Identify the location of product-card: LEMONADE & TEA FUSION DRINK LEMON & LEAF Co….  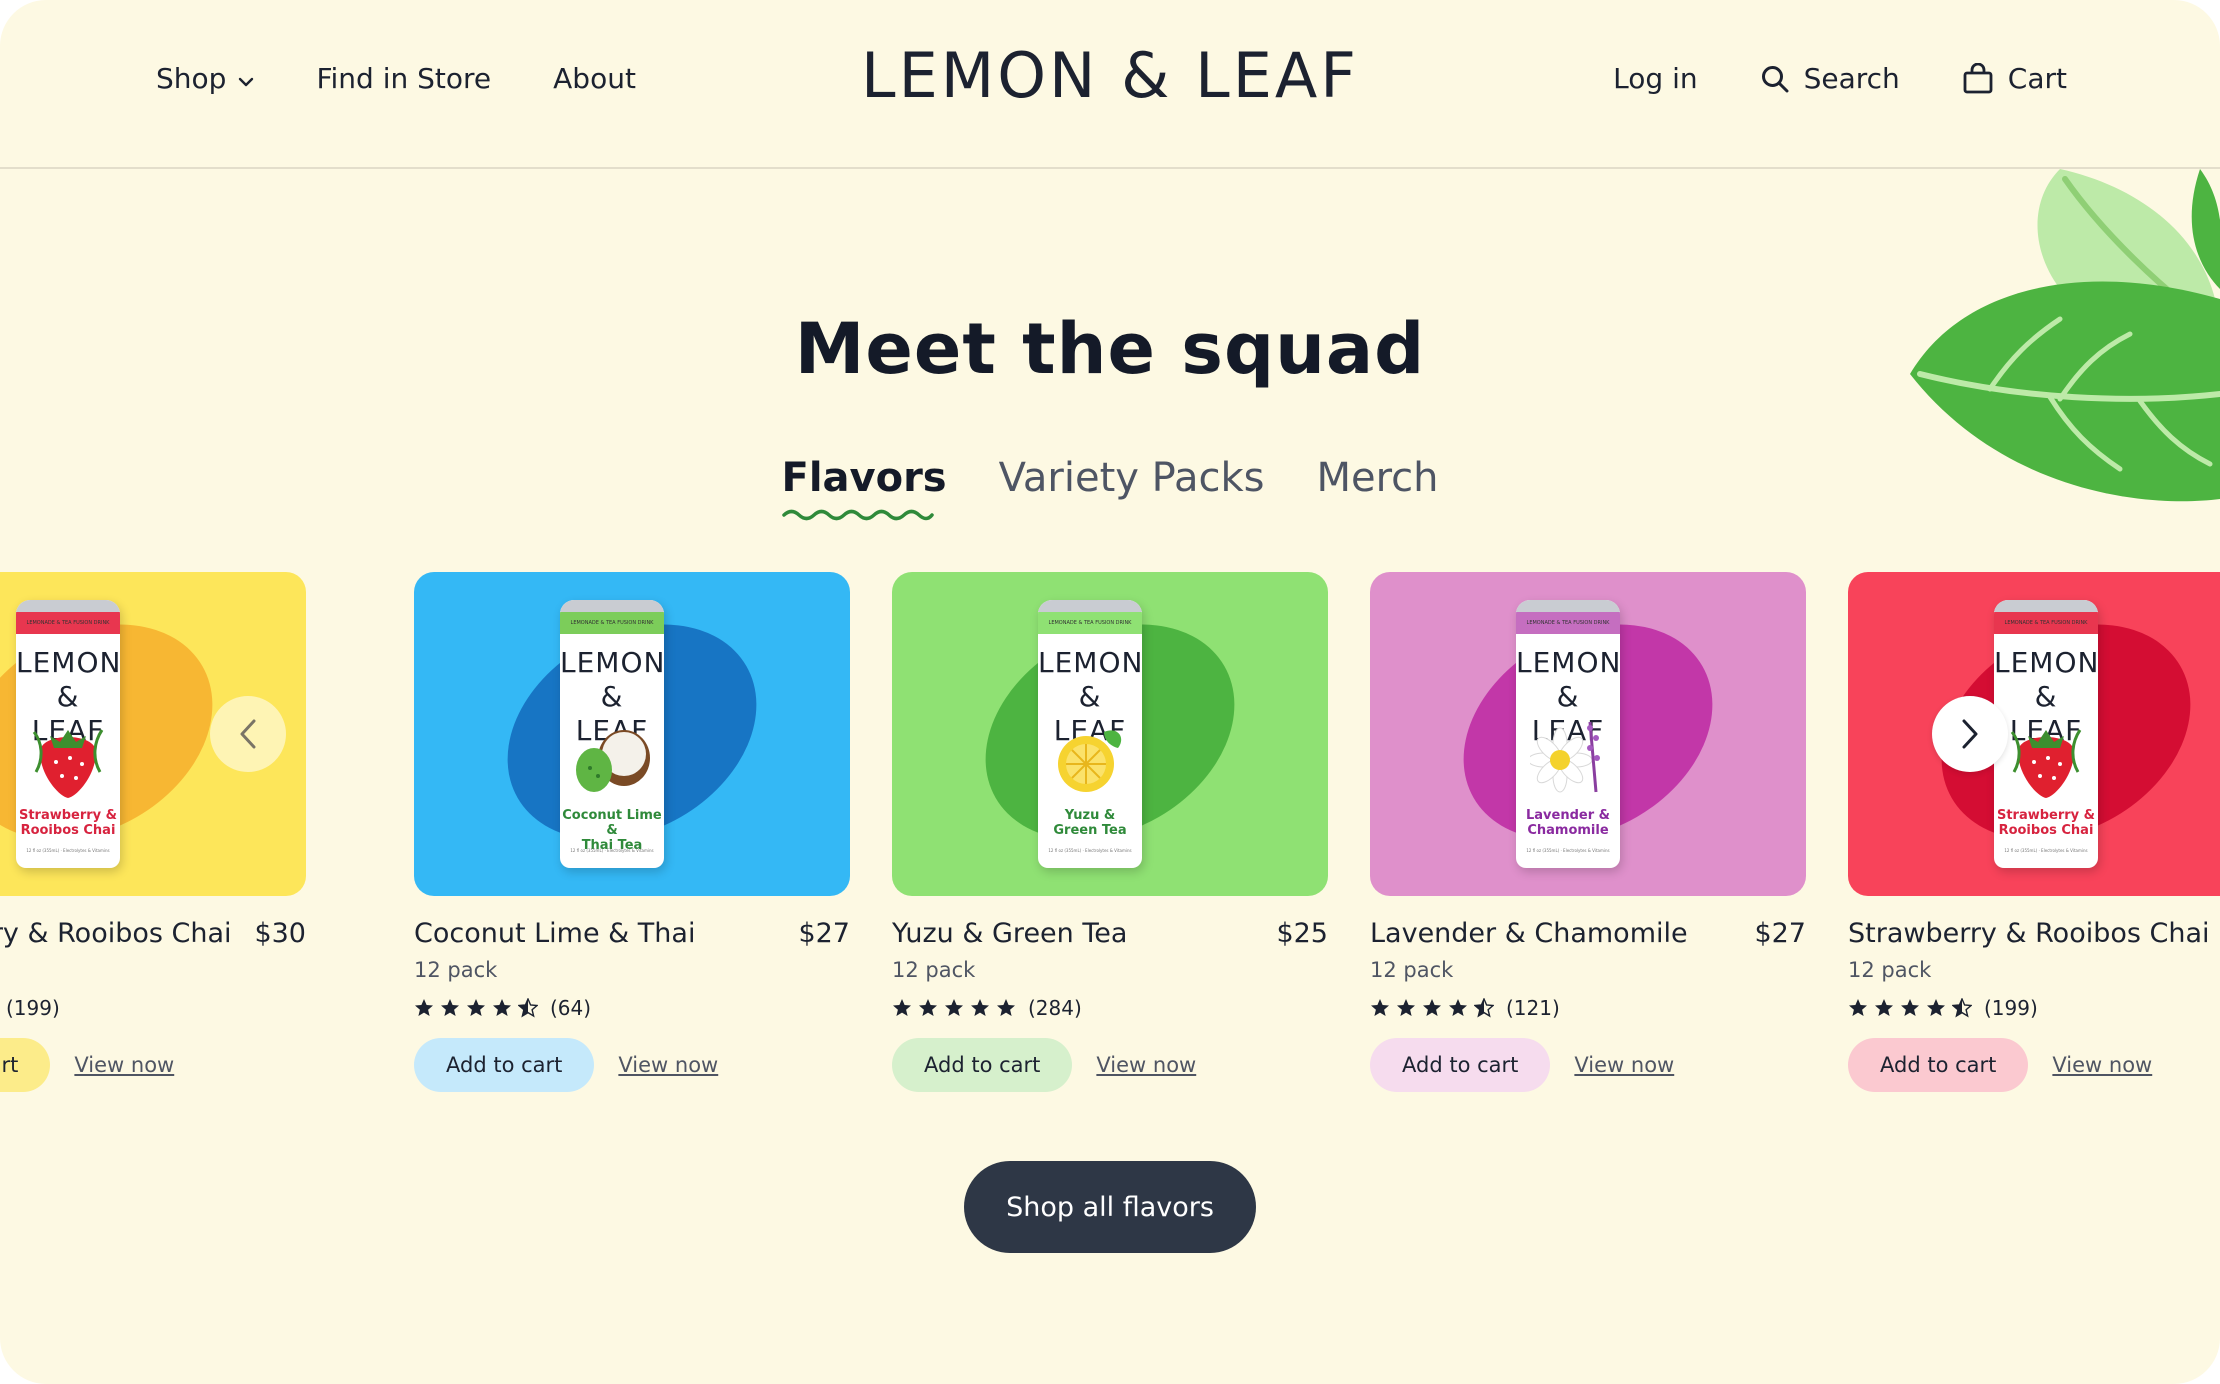
(632, 832).